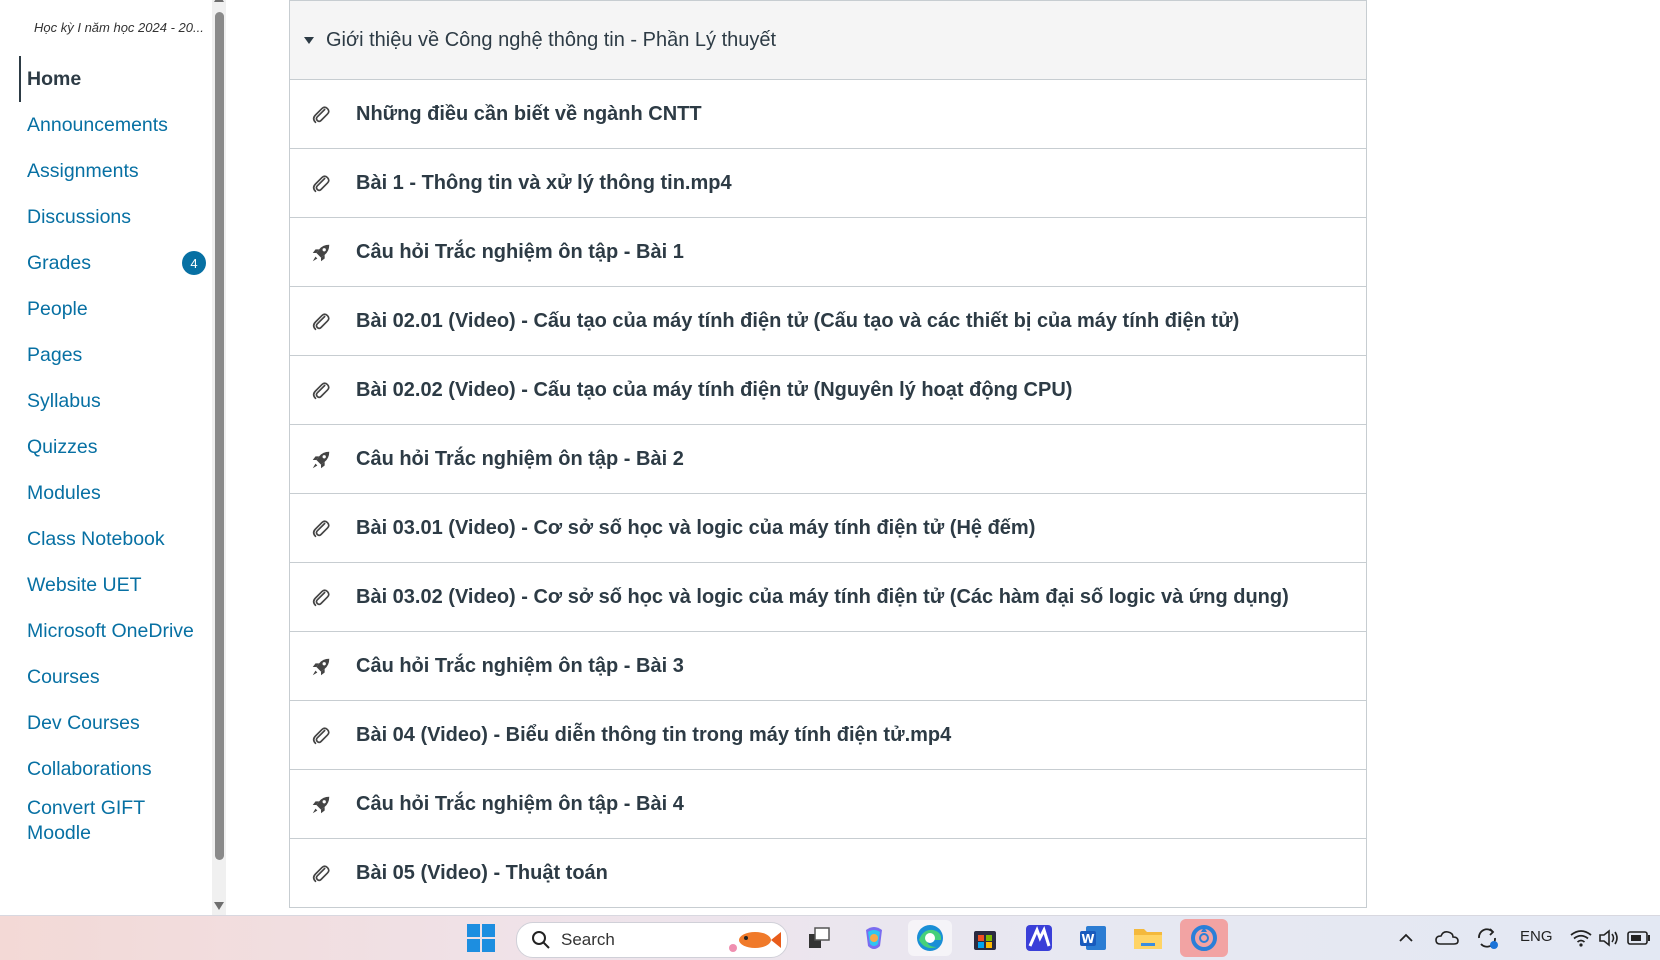 Image resolution: width=1660 pixels, height=960 pixels. I want to click on sync-icon, so click(1487, 938).